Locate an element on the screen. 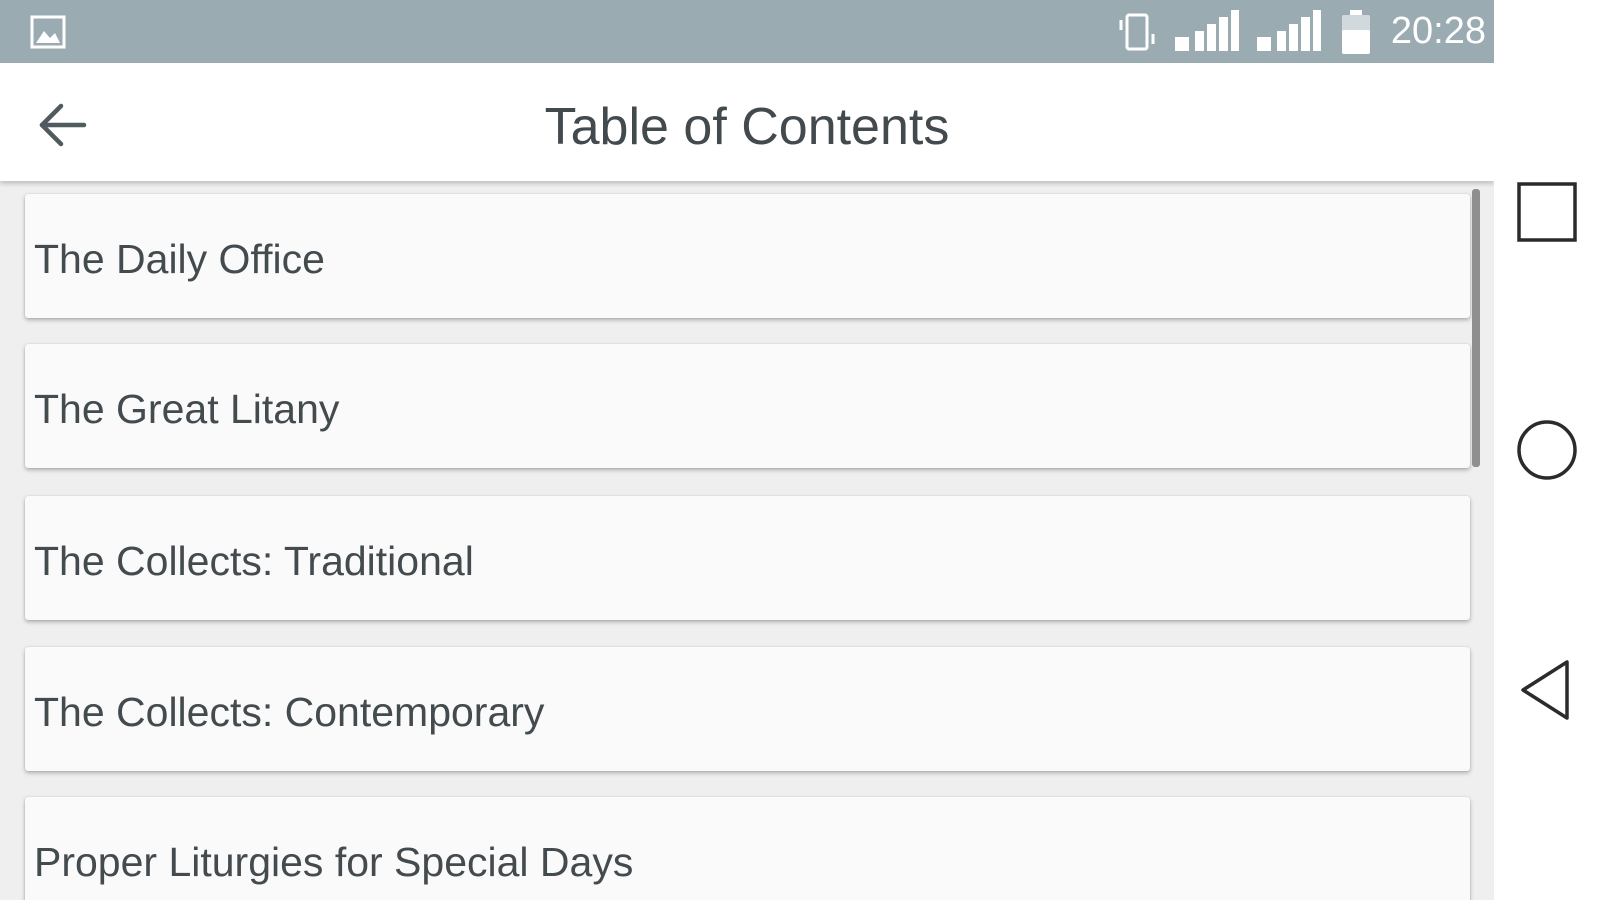  signal-2g-icon is located at coordinates (1288, 30).